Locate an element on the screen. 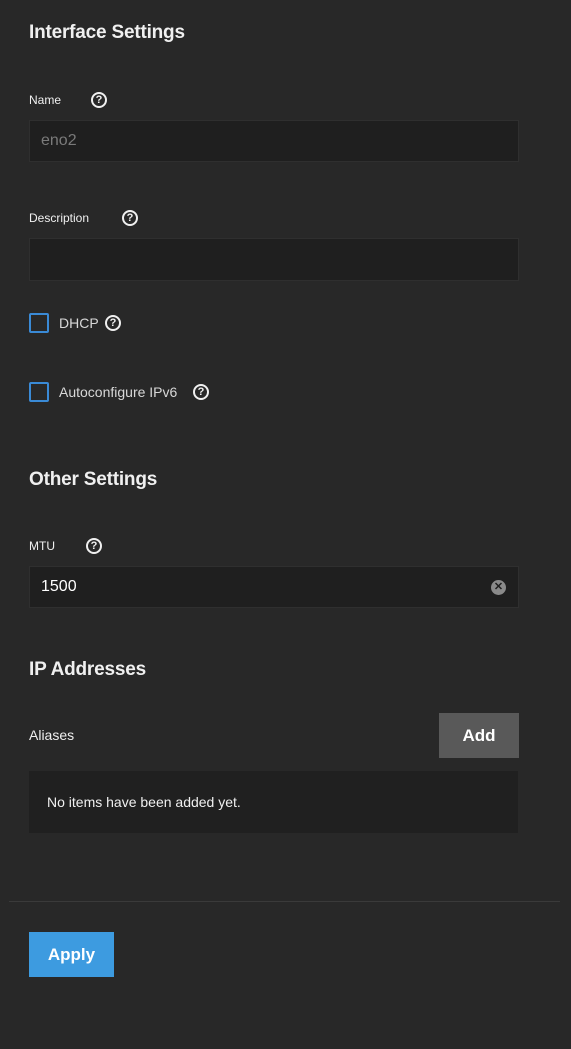 This screenshot has height=1049, width=571. footer-divider is located at coordinates (284, 901).